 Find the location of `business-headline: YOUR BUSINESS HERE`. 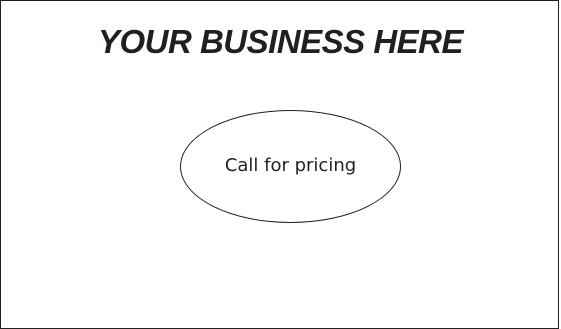

business-headline: YOUR BUSINESS HERE is located at coordinates (280, 41).